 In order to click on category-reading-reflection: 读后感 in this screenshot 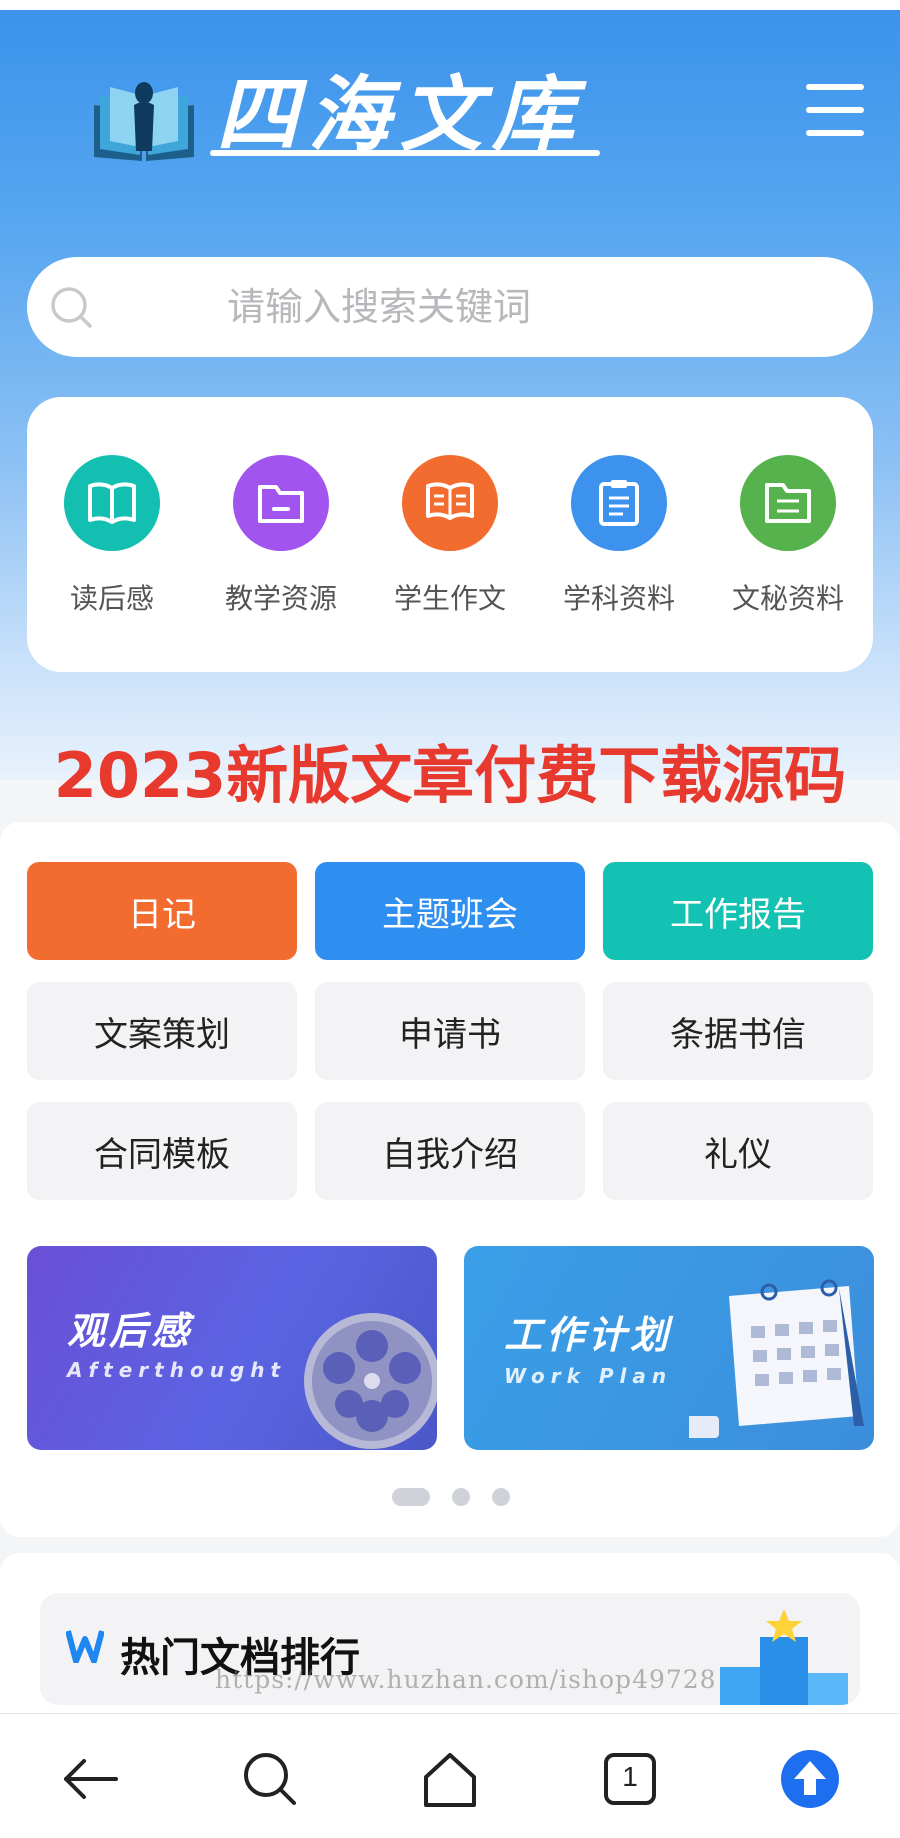, I will do `click(112, 536)`.